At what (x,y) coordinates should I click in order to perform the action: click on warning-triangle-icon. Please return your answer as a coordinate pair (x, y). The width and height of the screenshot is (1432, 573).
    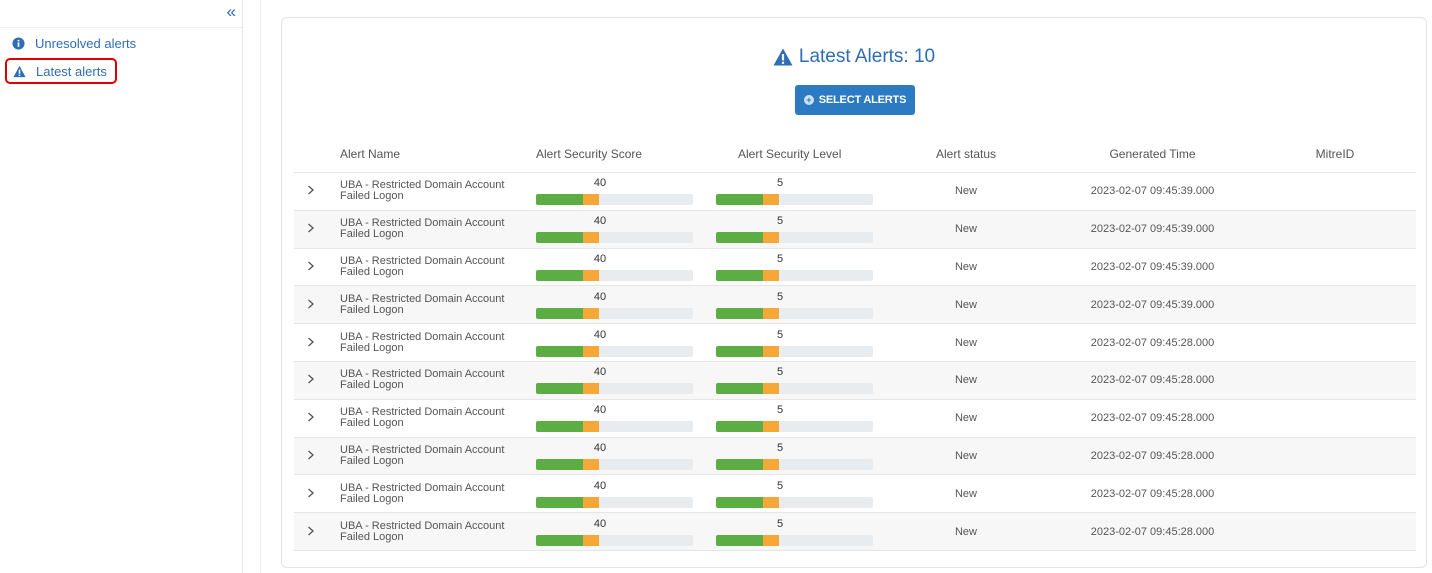
    Looking at the image, I should click on (19, 71).